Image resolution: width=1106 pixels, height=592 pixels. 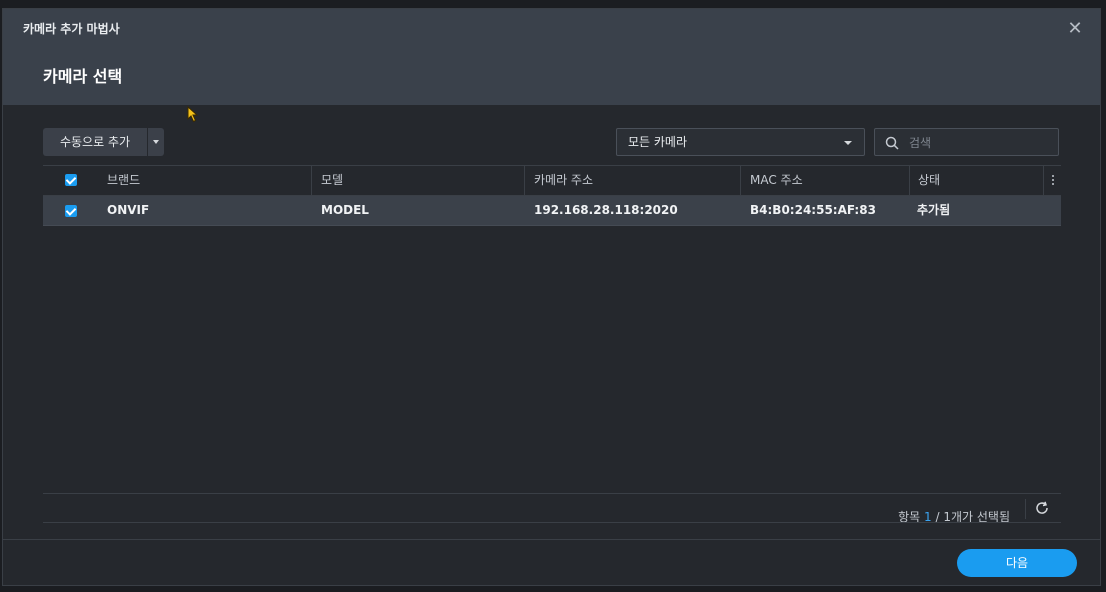 I want to click on next-button: 다음, so click(x=1017, y=563).